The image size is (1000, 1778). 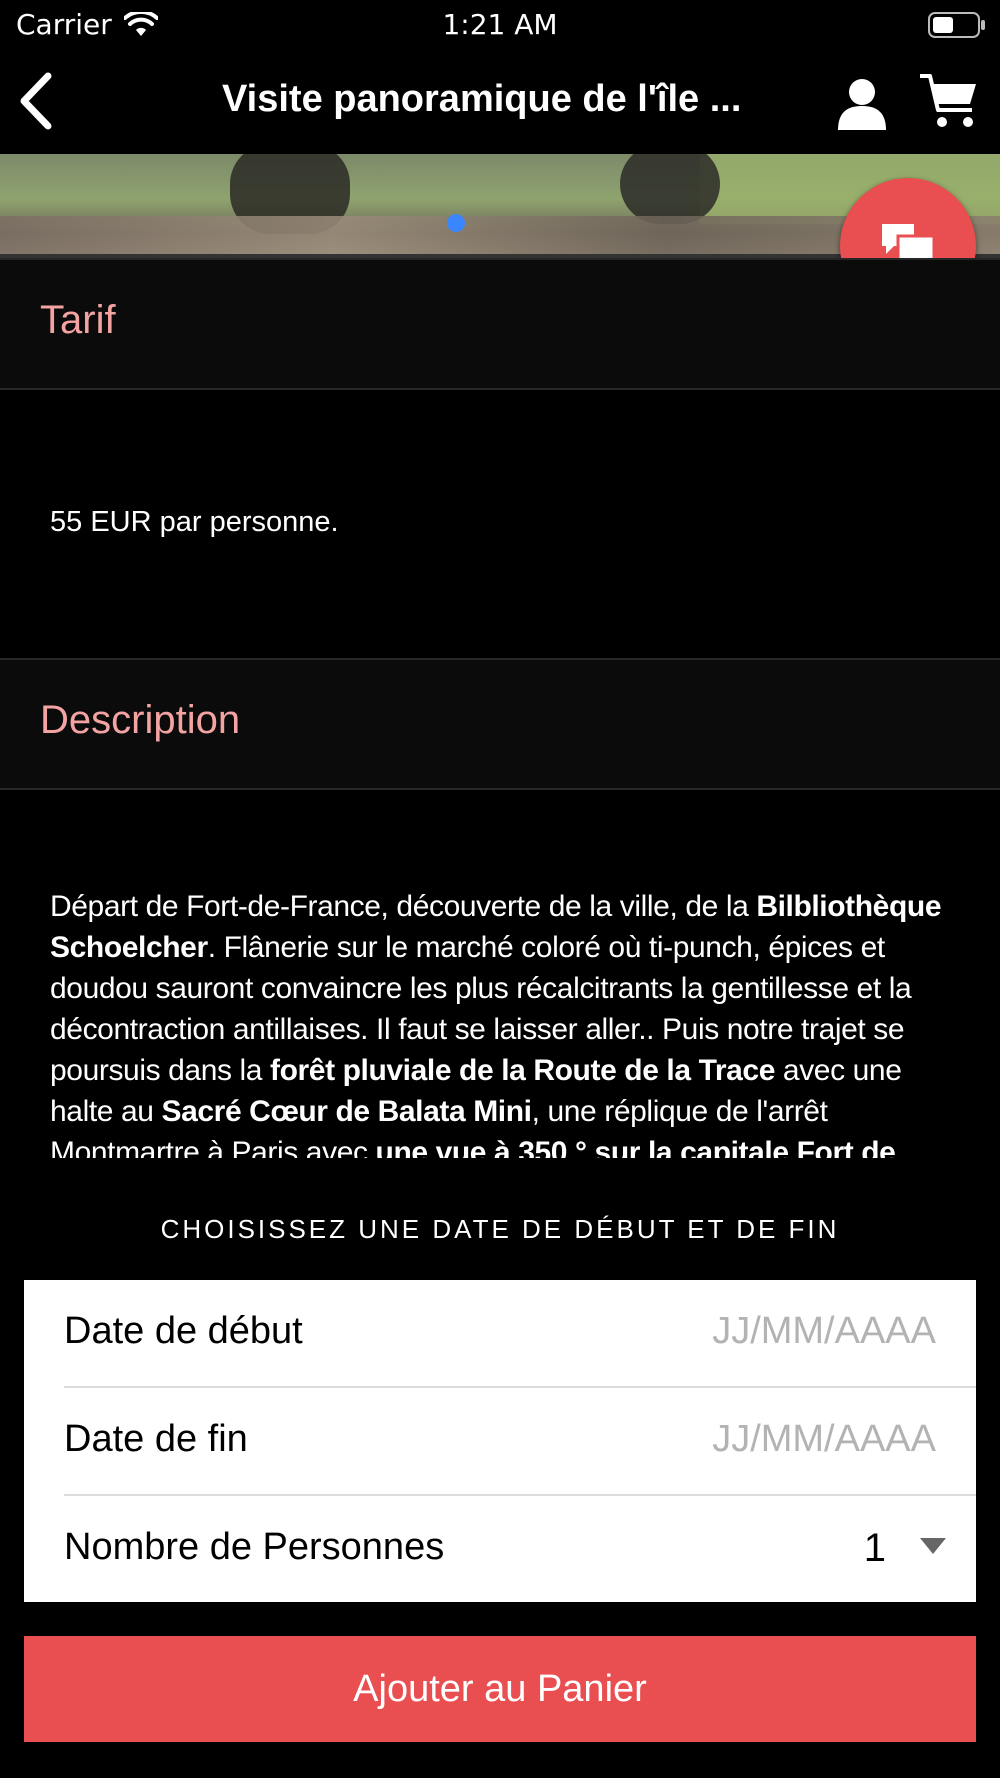 I want to click on price-text: 55 EUR par personne., so click(x=194, y=522).